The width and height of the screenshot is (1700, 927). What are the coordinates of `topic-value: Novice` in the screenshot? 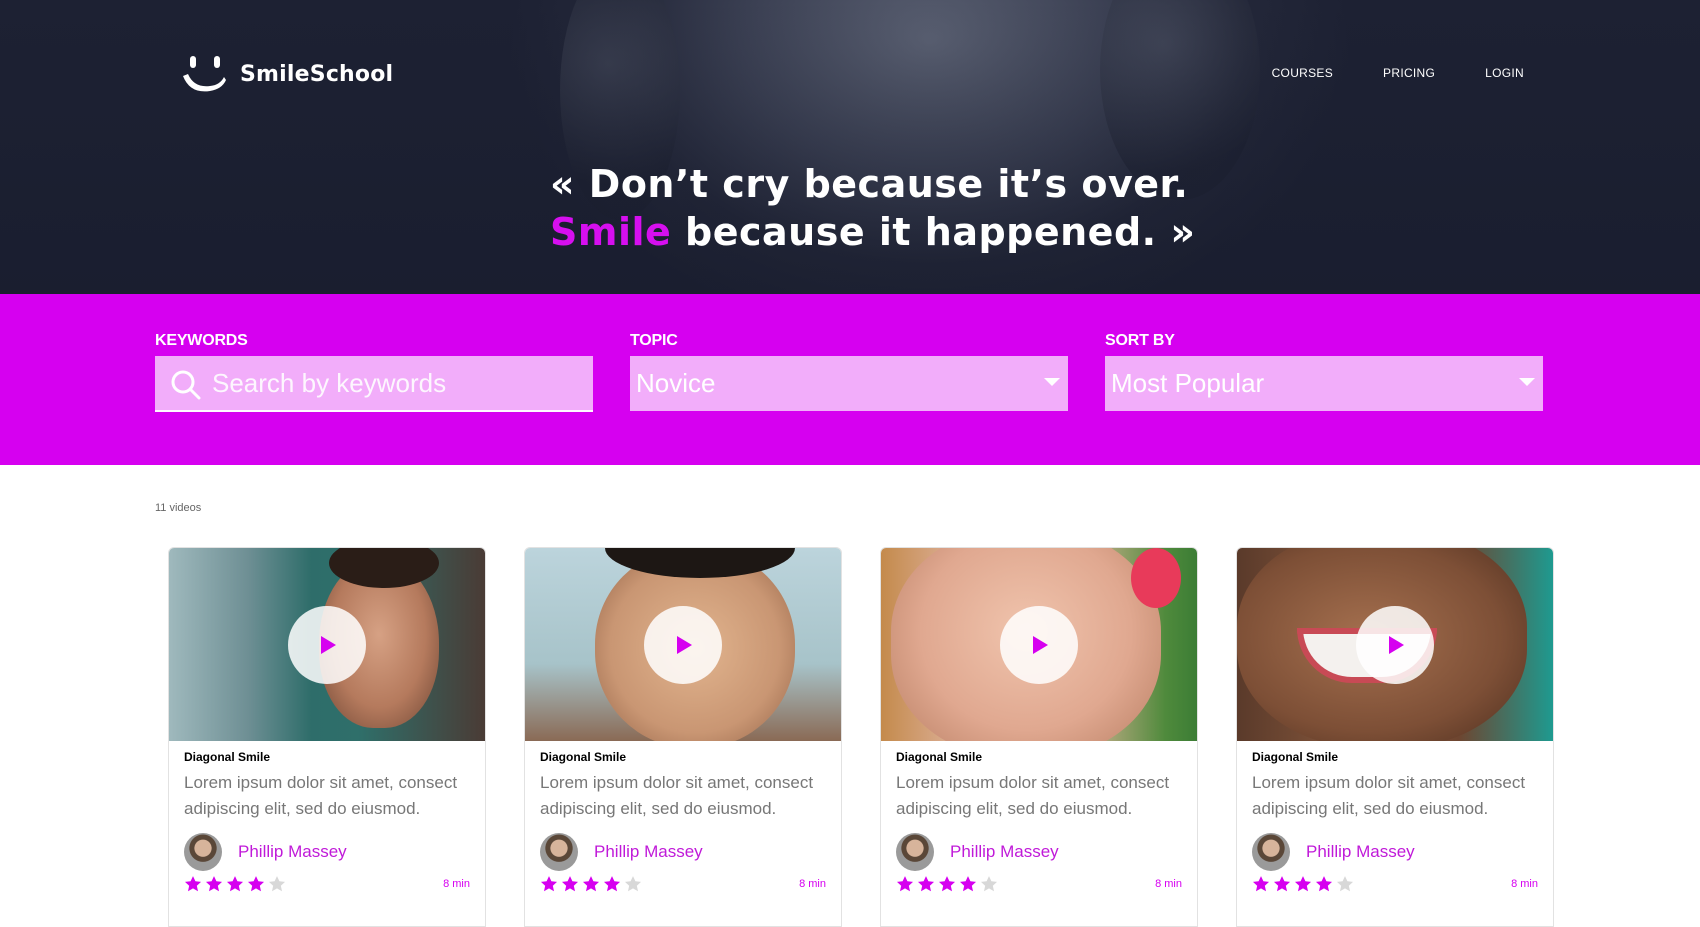 It's located at (676, 383).